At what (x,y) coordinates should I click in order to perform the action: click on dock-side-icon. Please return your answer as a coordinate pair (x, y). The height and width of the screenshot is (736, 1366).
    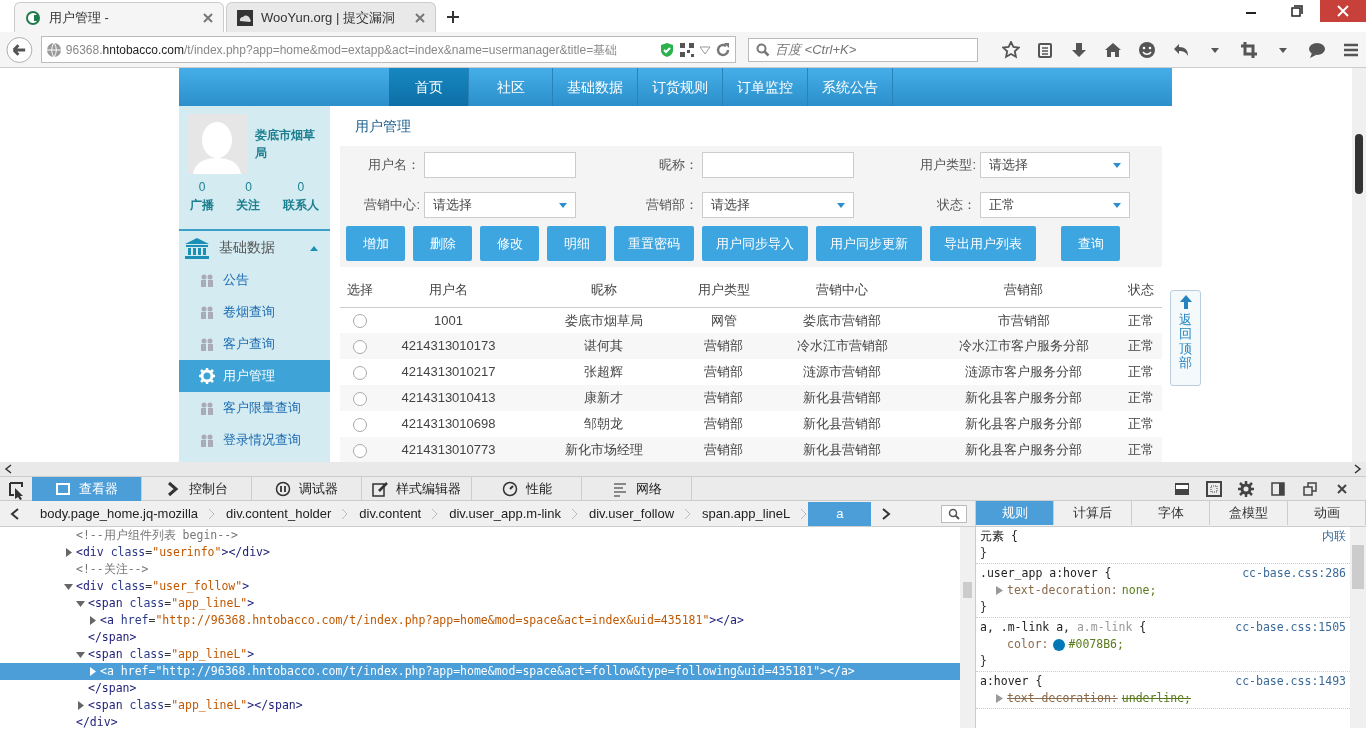
    Looking at the image, I should click on (1278, 488).